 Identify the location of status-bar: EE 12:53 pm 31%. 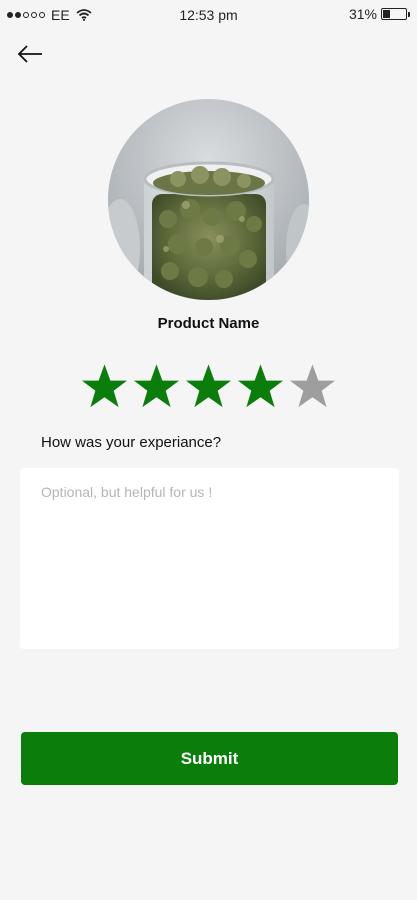
(208, 15).